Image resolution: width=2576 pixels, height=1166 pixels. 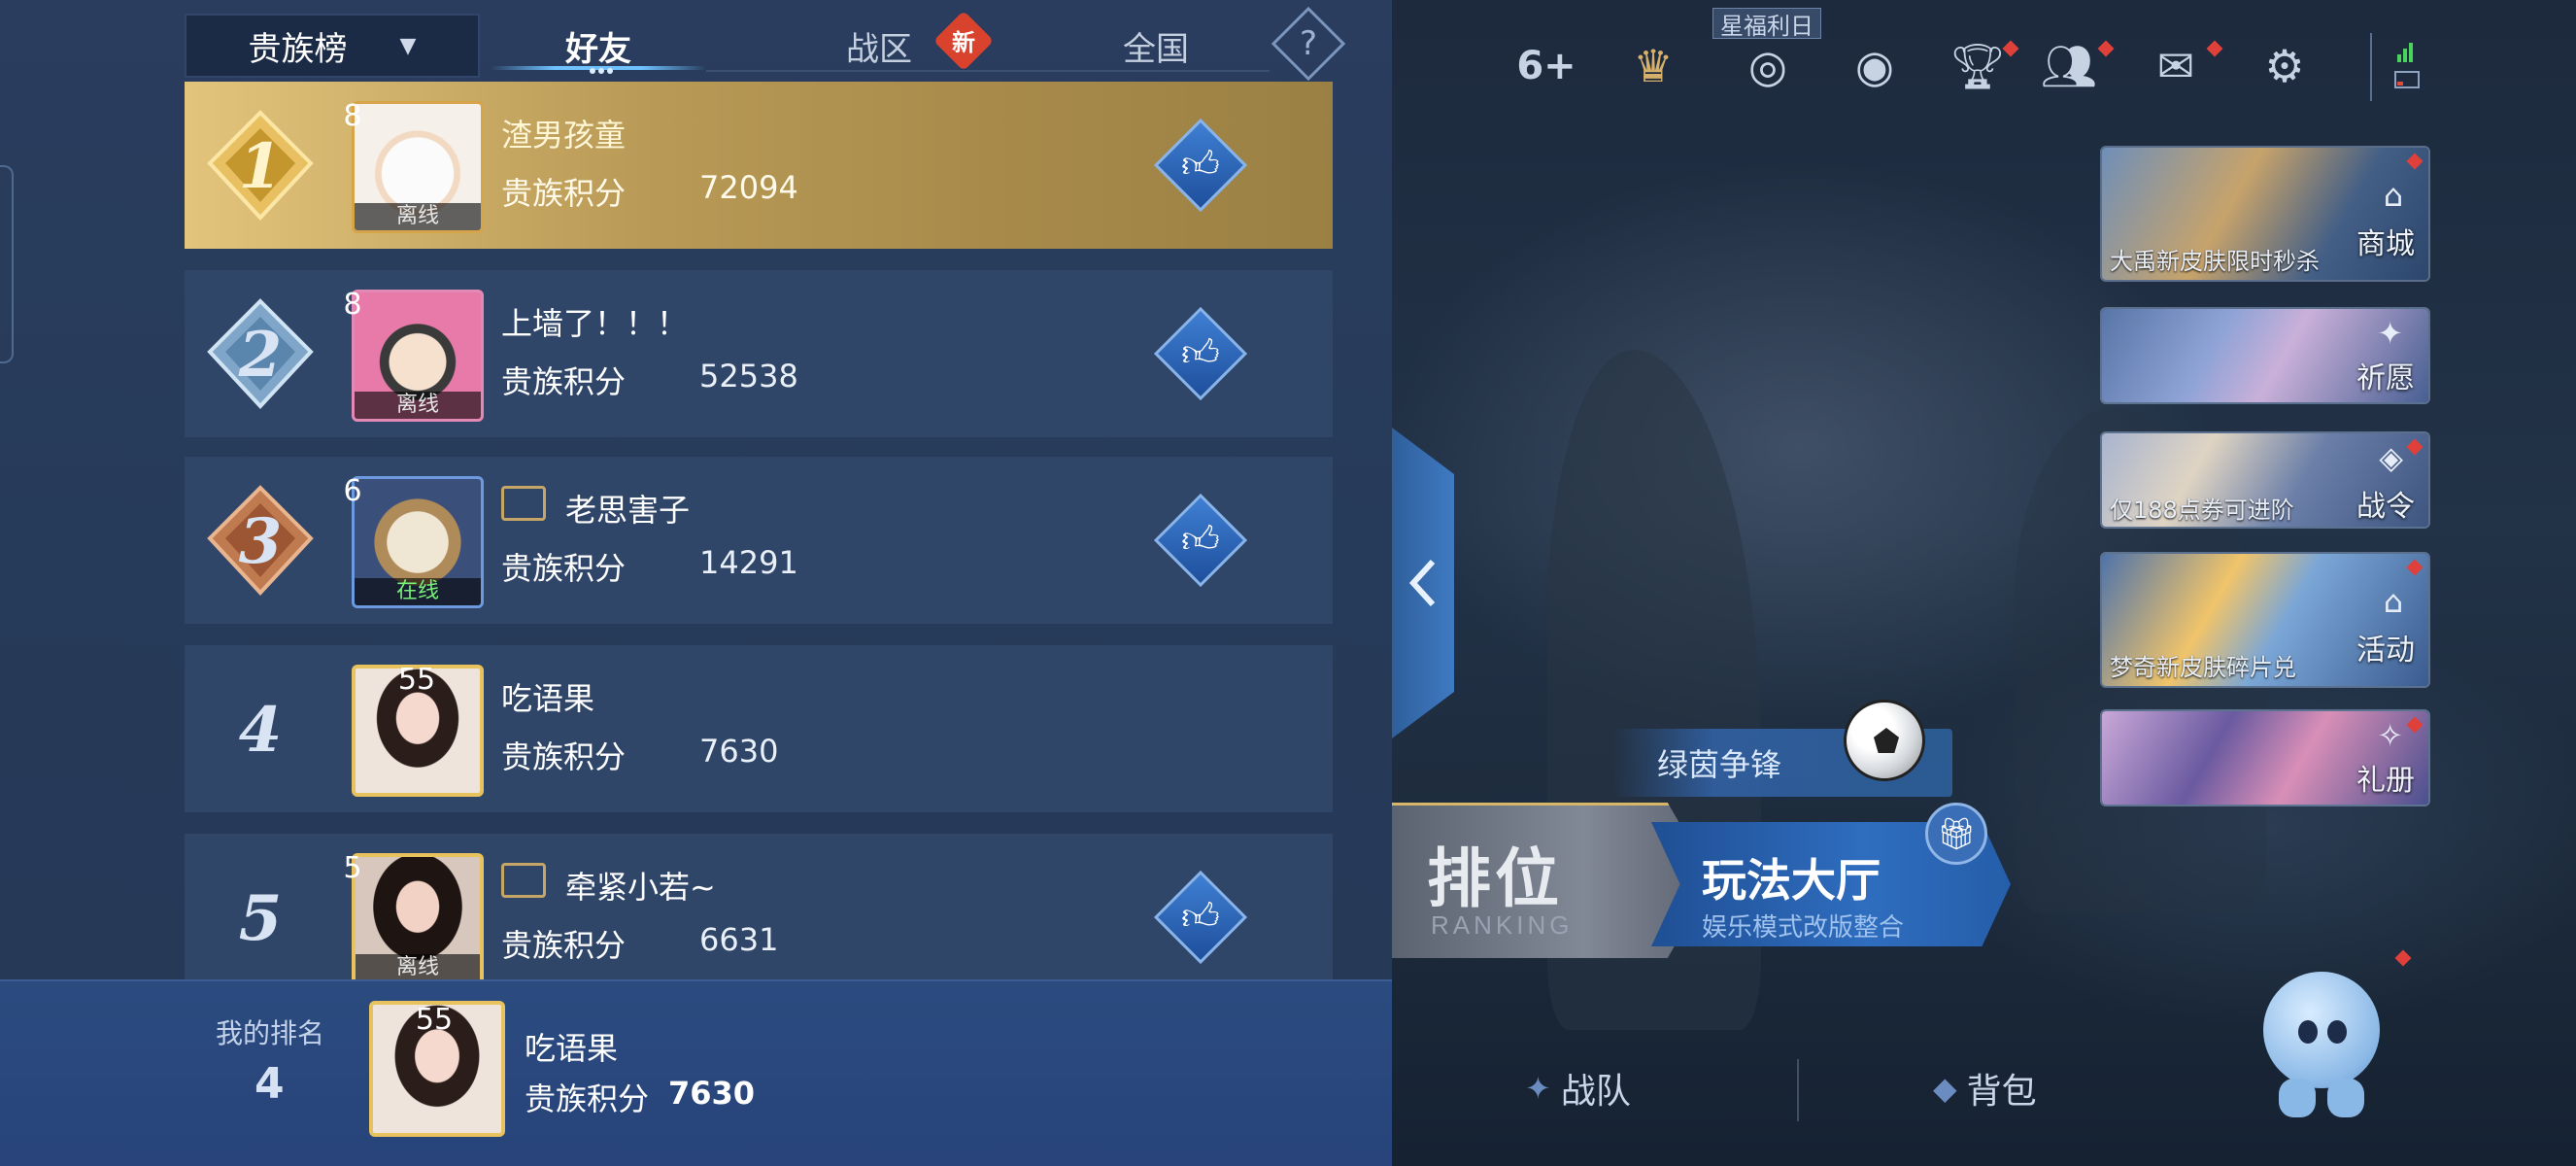 What do you see at coordinates (270, 1033) in the screenshot?
I see `my-rank-label: 我的排名` at bounding box center [270, 1033].